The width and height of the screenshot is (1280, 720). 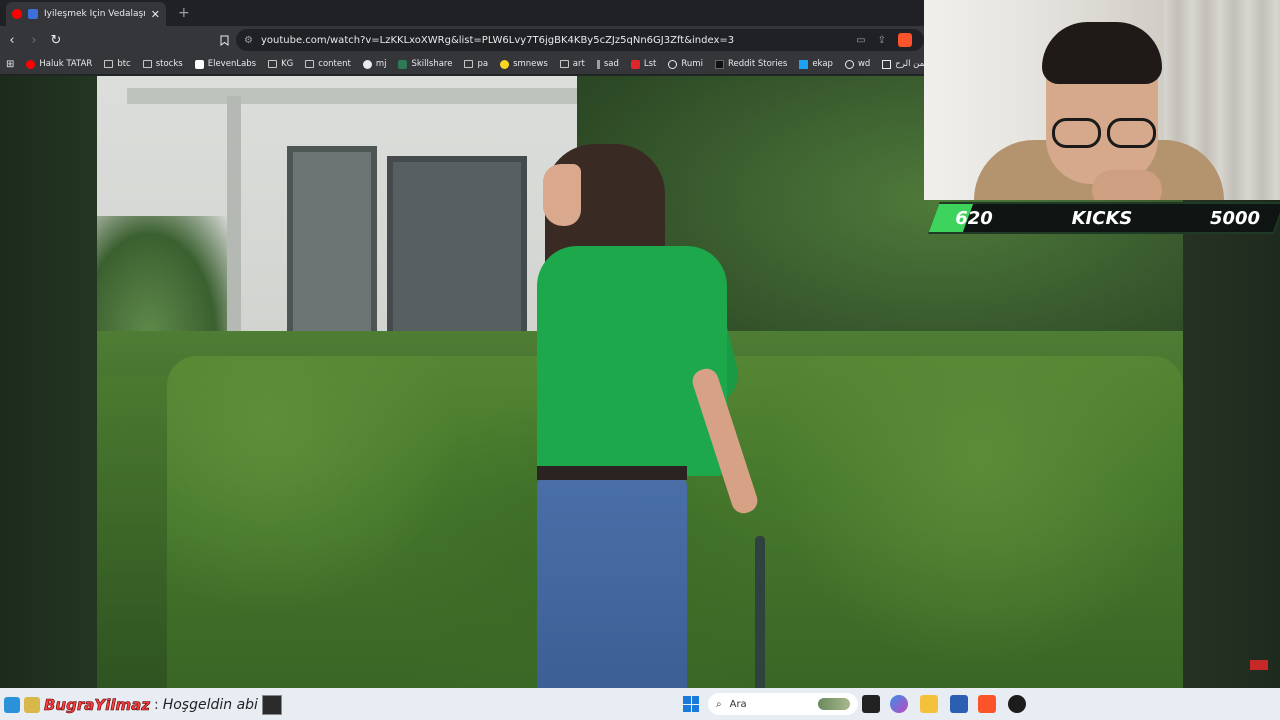 I want to click on chat-username: BugraYilmaz, so click(x=97, y=705).